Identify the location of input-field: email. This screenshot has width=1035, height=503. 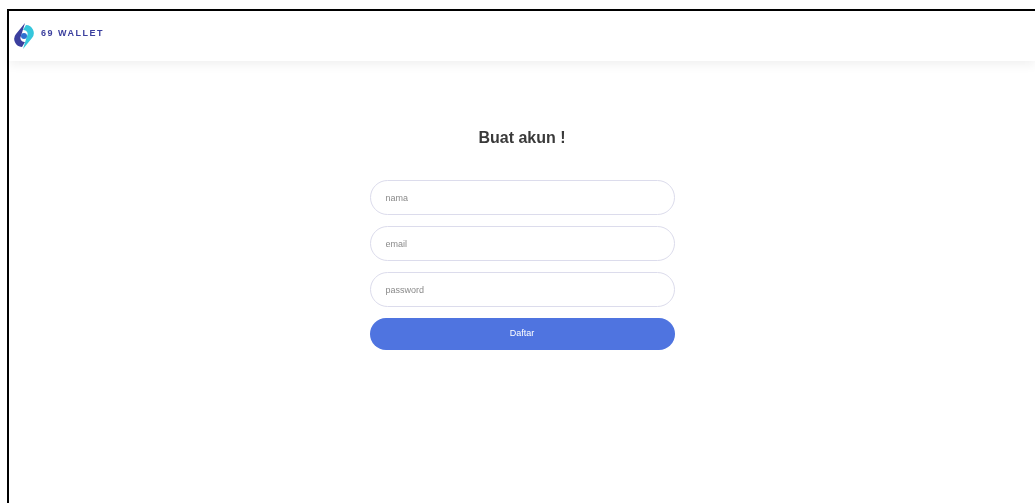
(522, 243).